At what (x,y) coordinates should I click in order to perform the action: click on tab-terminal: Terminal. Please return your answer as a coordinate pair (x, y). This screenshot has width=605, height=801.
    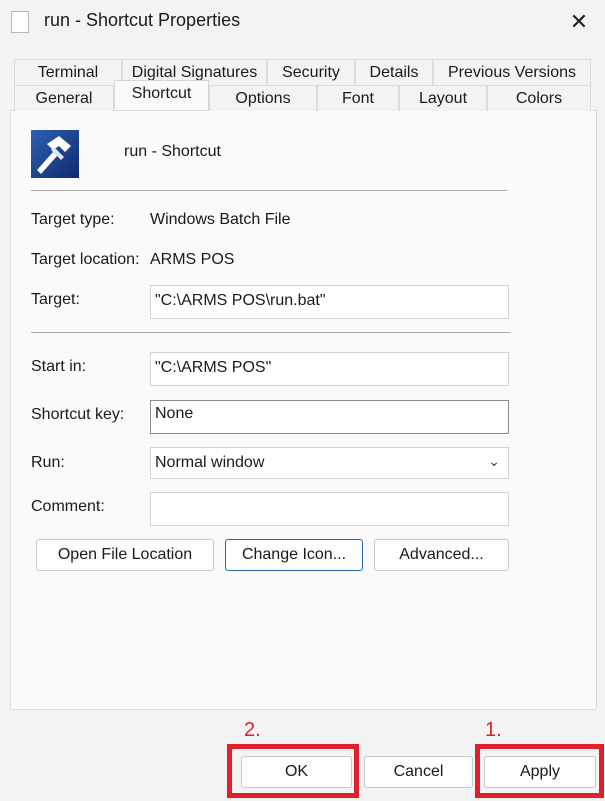
    Looking at the image, I should click on (68, 72).